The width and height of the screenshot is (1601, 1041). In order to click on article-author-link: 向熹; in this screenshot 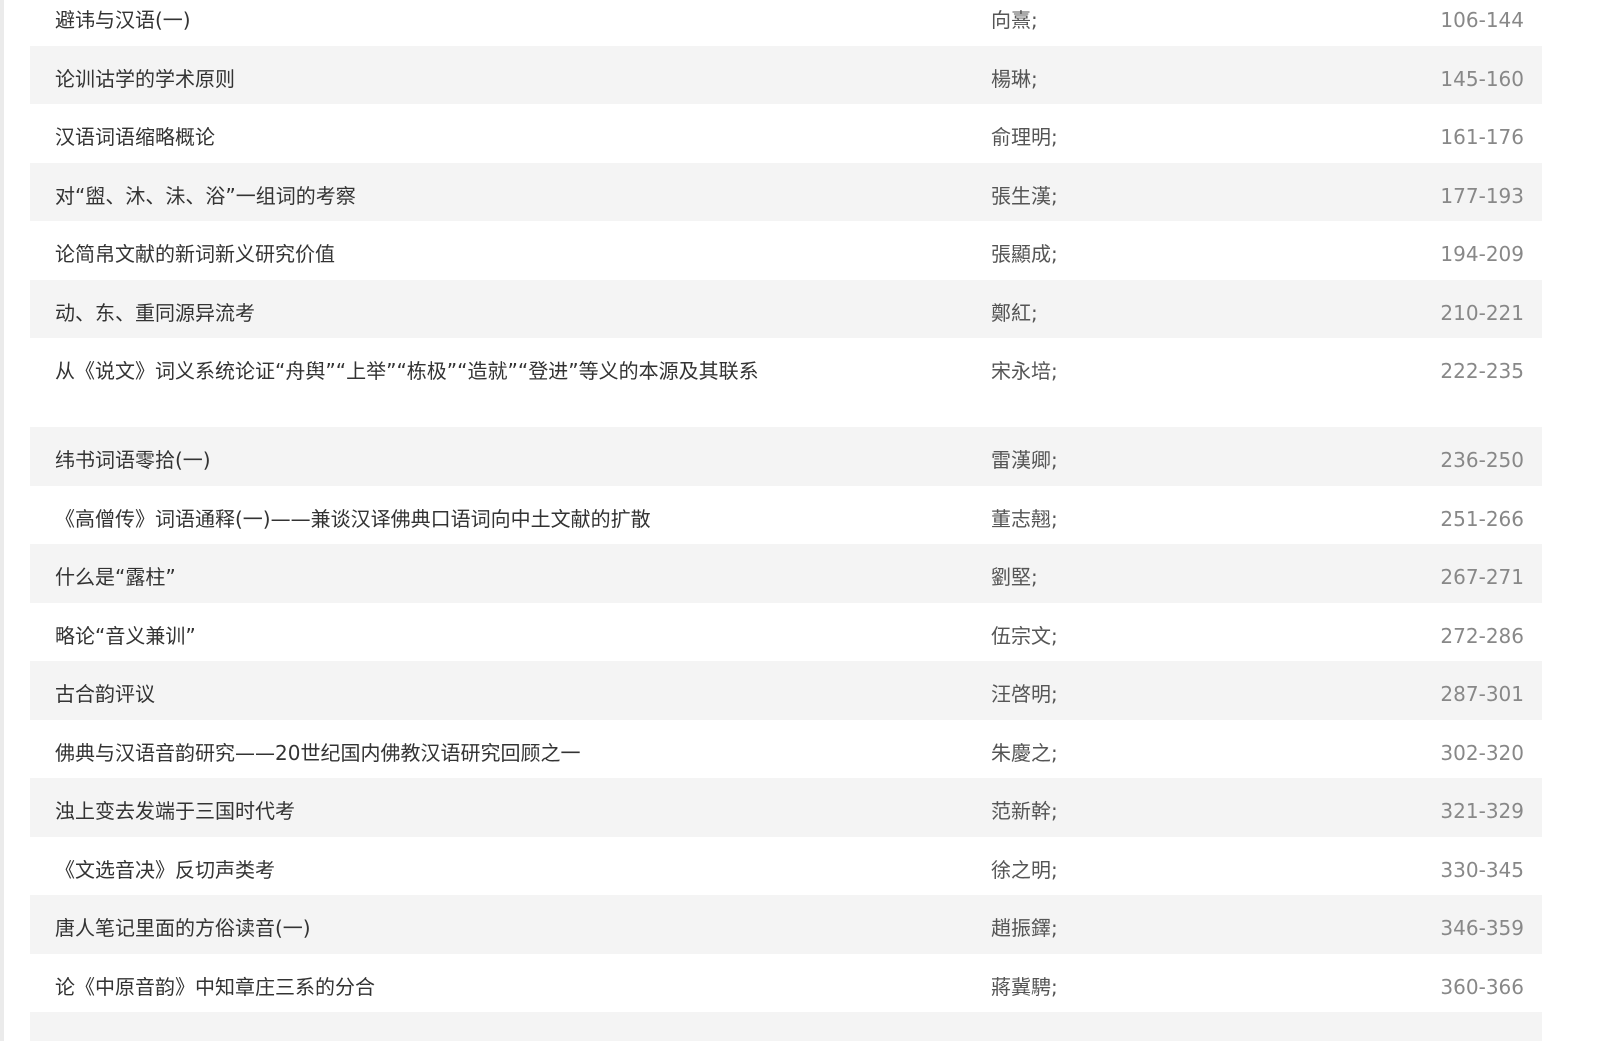, I will do `click(1014, 20)`.